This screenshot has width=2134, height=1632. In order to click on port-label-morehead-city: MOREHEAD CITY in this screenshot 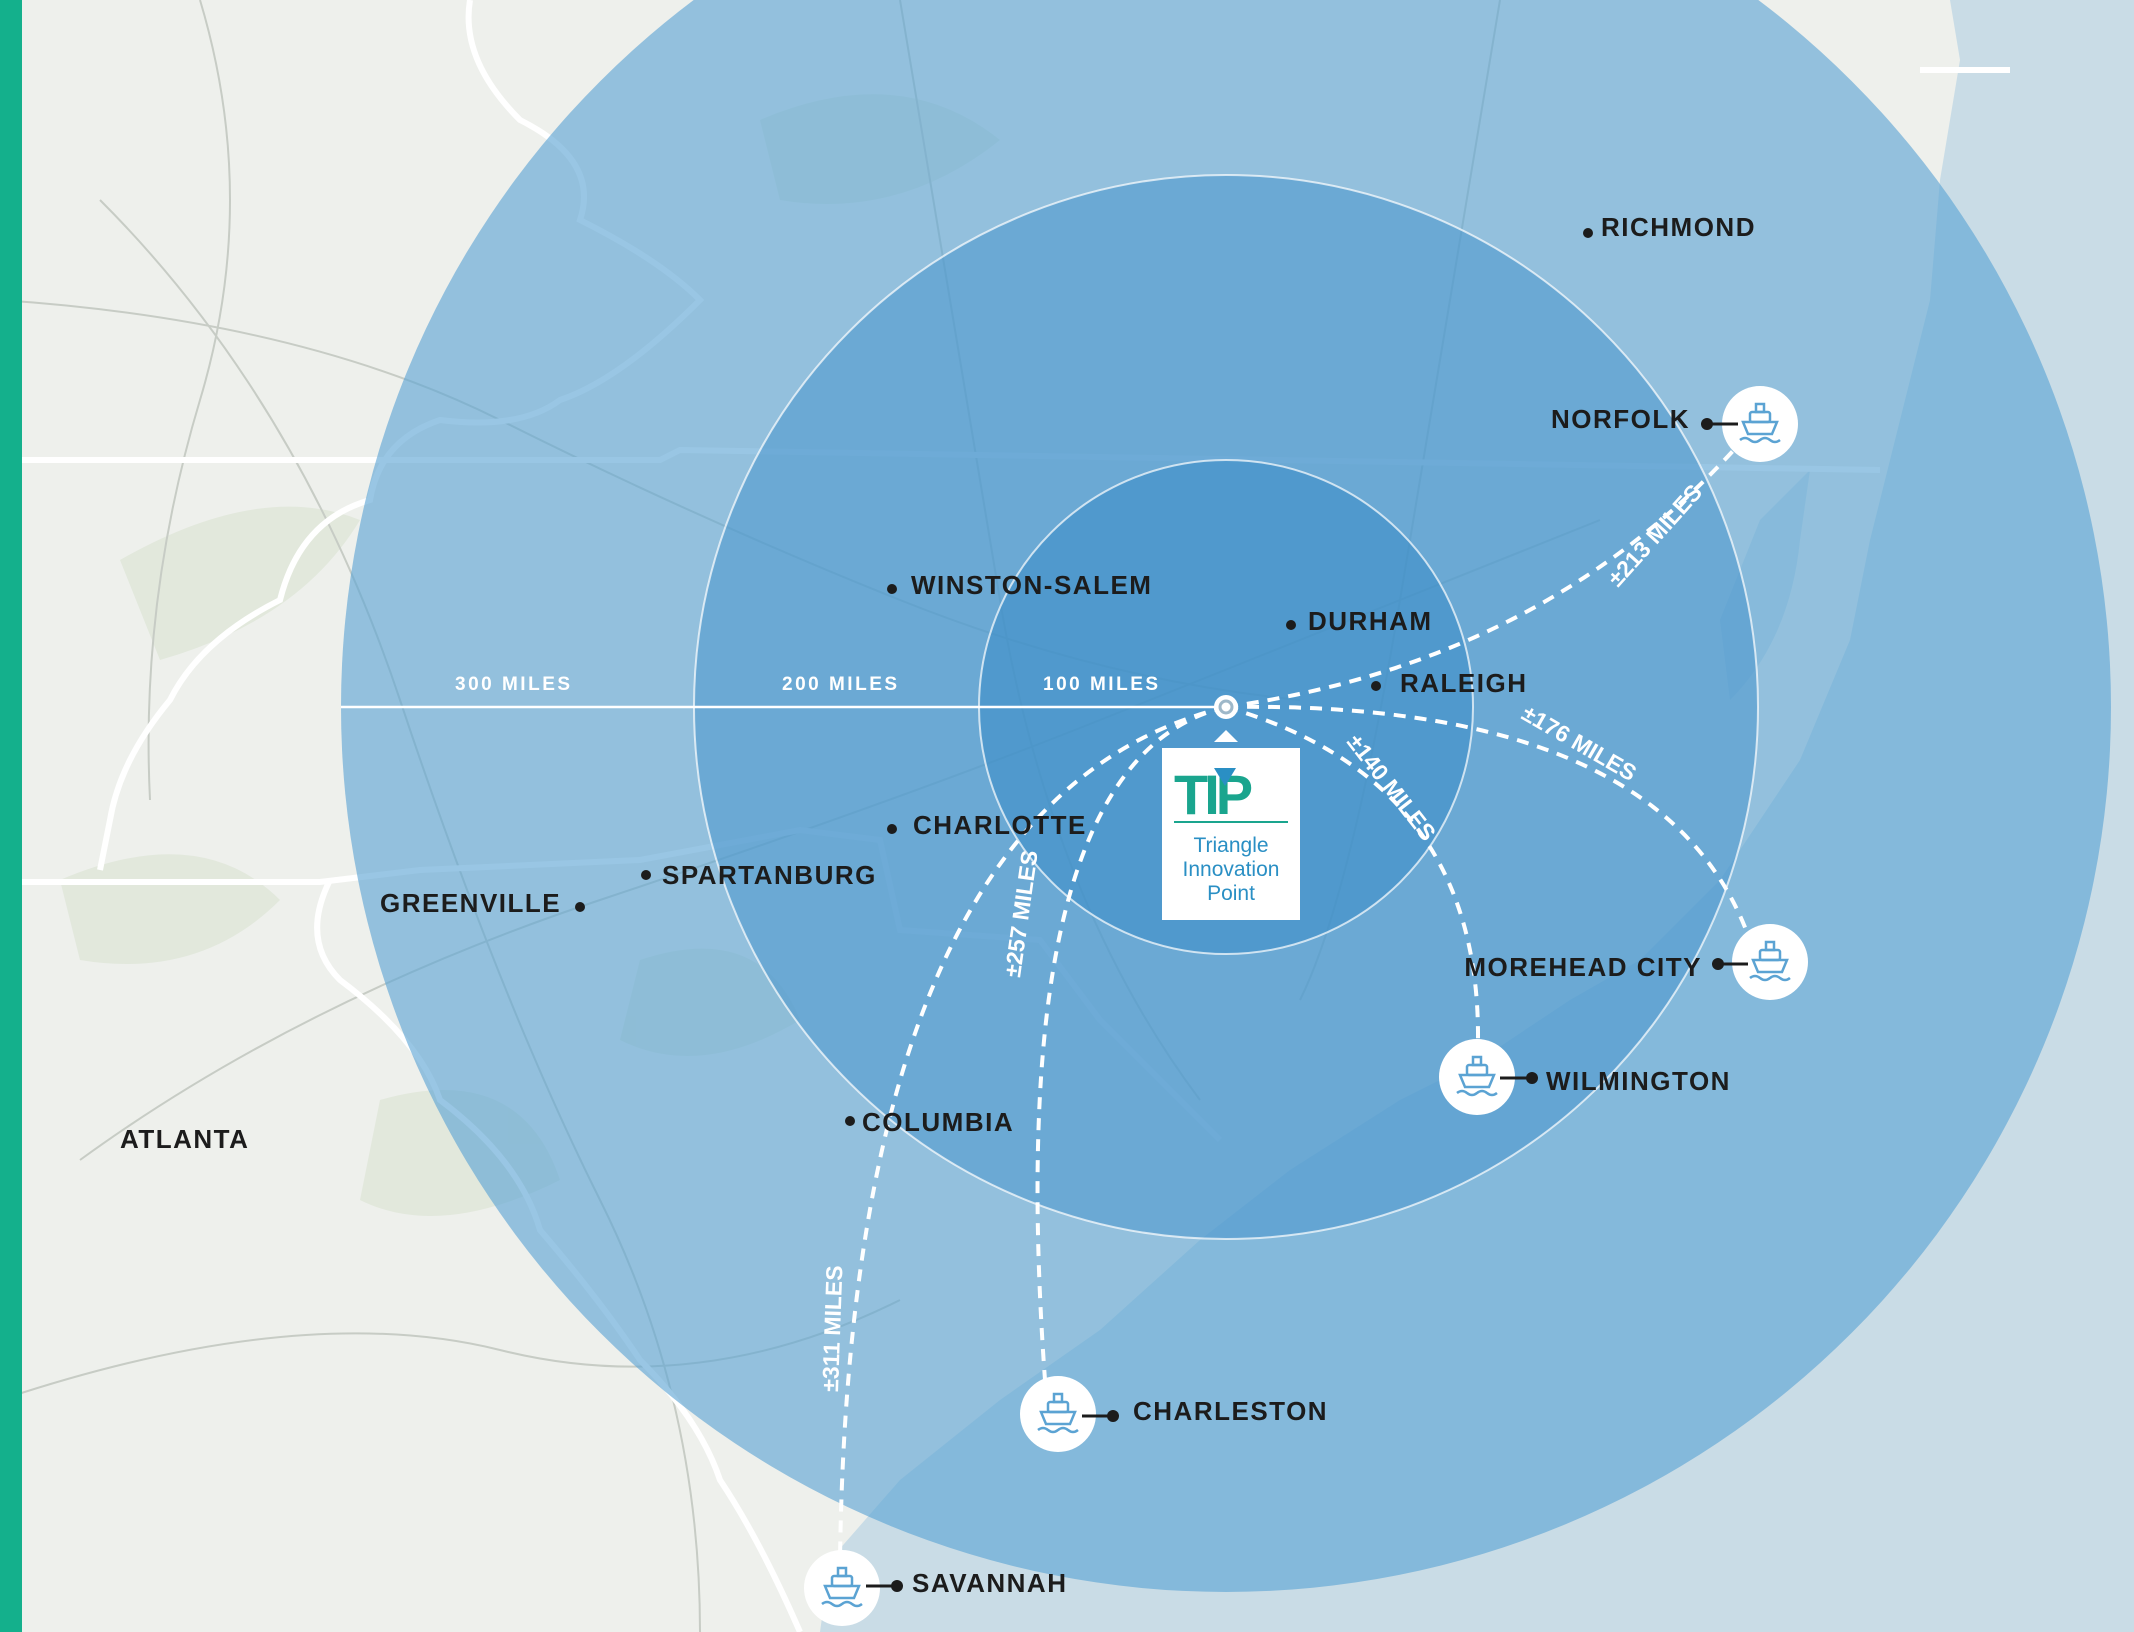, I will do `click(1583, 967)`.